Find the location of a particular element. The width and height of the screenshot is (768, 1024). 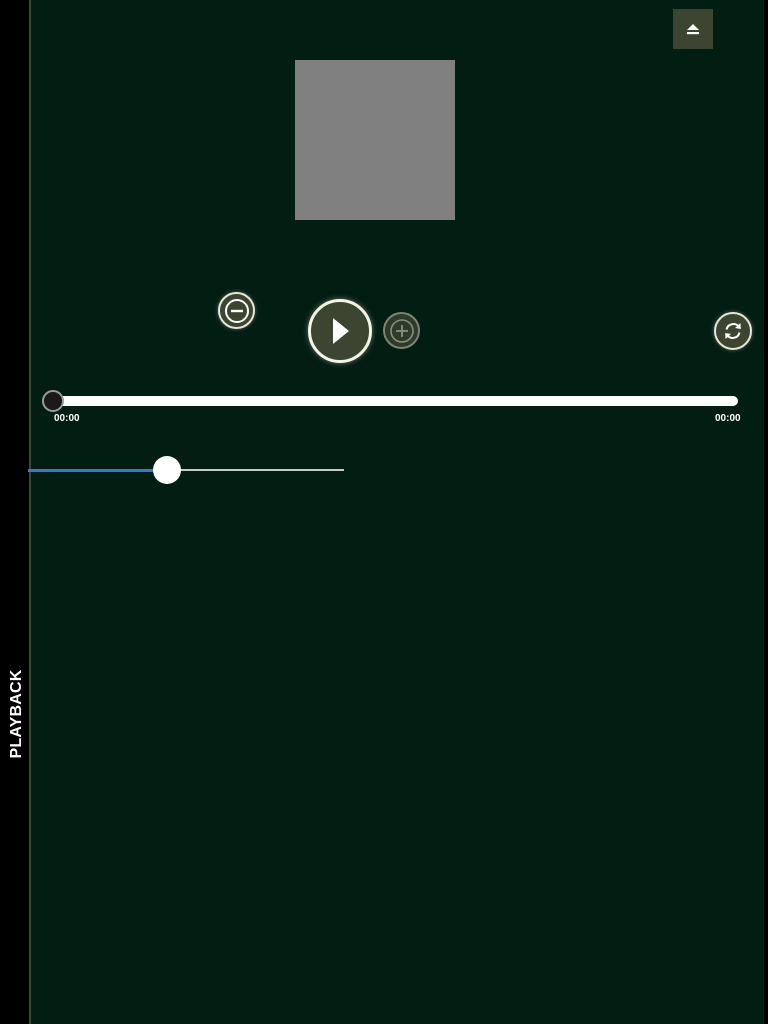

volume-slider is located at coordinates (186, 470).